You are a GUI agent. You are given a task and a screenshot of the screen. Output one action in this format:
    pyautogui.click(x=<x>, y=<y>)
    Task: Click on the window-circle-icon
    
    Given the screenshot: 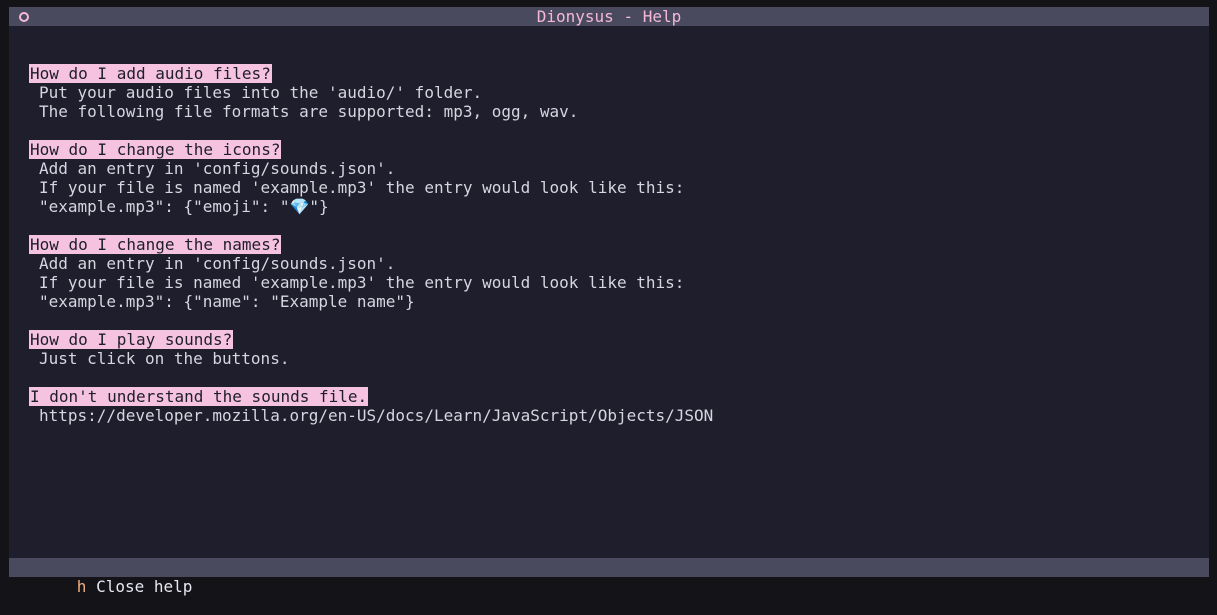 What is the action you would take?
    pyautogui.click(x=24, y=17)
    